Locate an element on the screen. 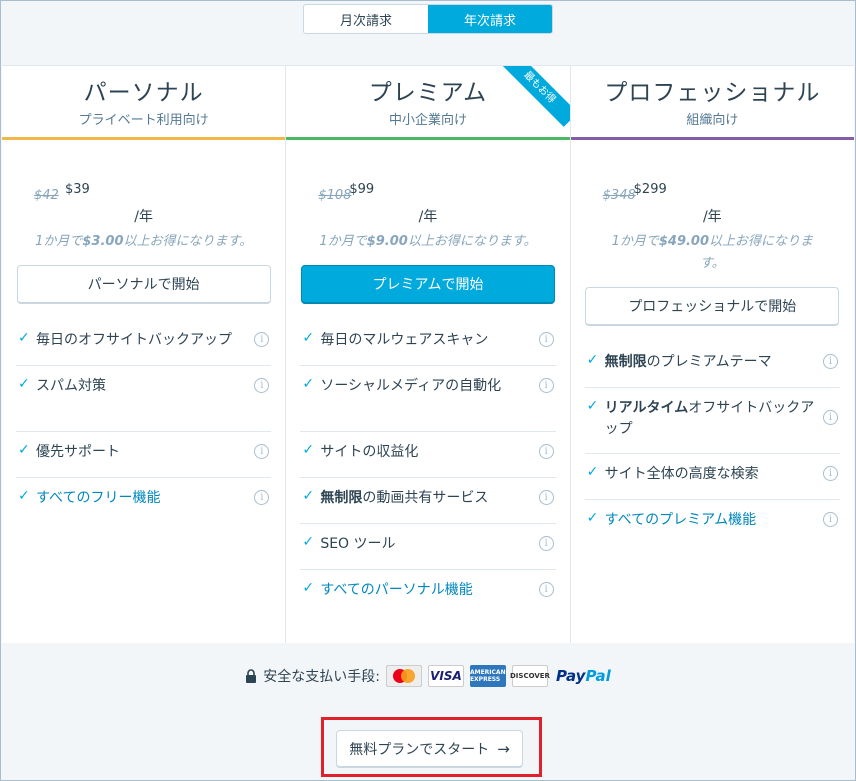  visa-logo: VISA is located at coordinates (445, 676).